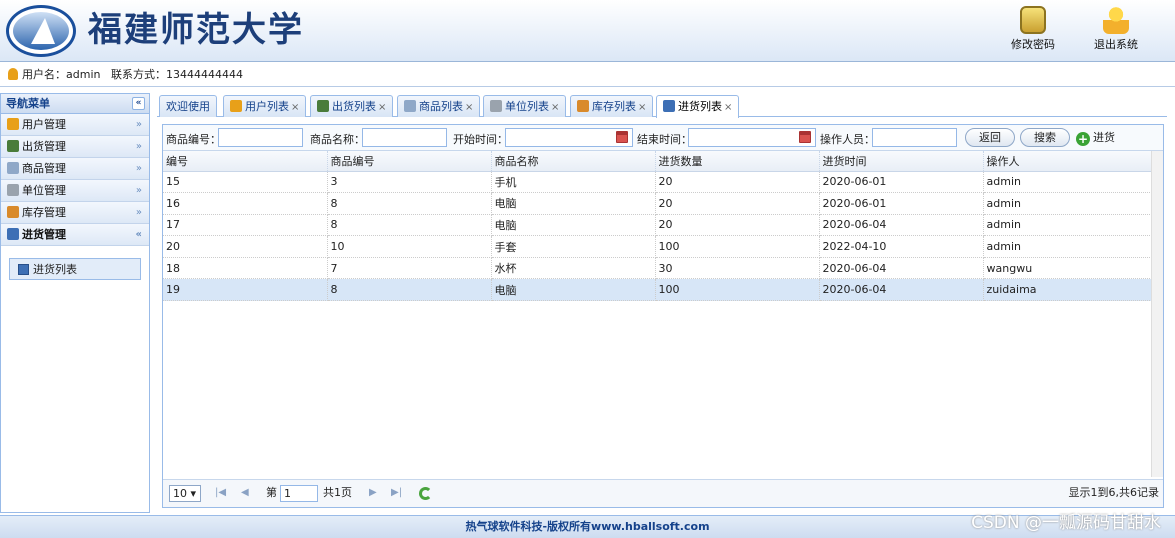 This screenshot has width=1175, height=538. I want to click on add-purchase-button: + 进货, so click(1095, 137).